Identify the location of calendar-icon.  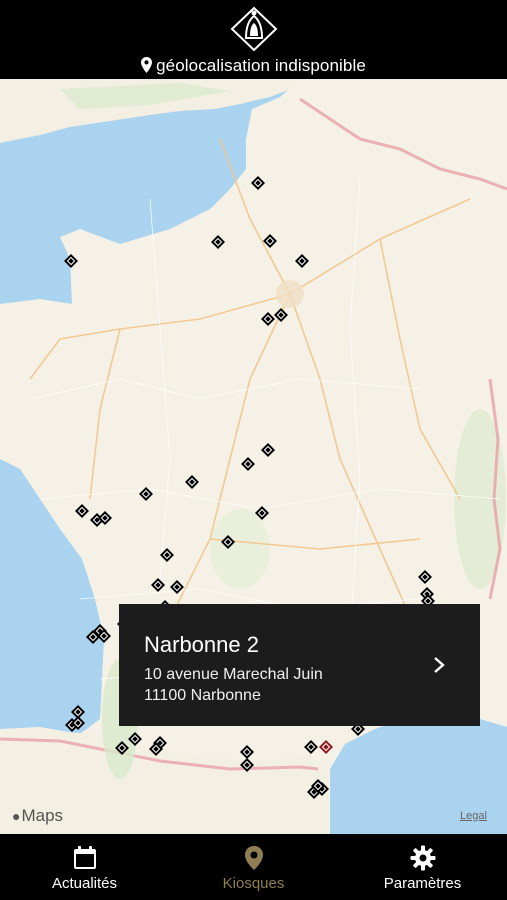
(85, 857).